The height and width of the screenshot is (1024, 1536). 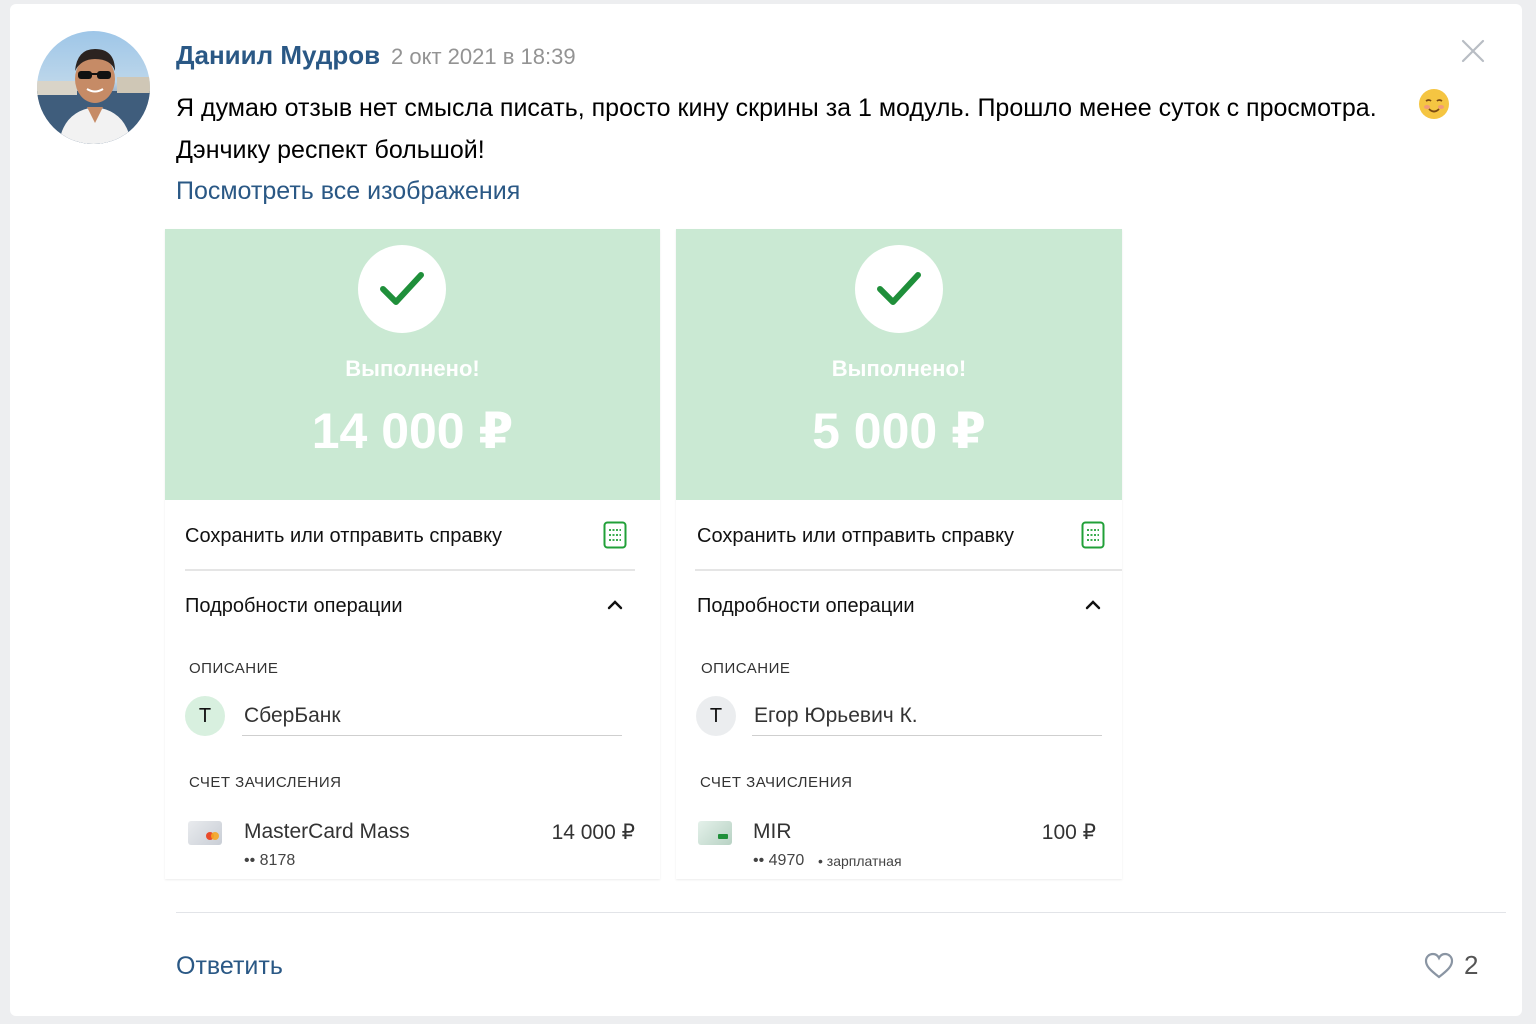 What do you see at coordinates (779, 860) in the screenshot?
I see `account-number: •• 4970` at bounding box center [779, 860].